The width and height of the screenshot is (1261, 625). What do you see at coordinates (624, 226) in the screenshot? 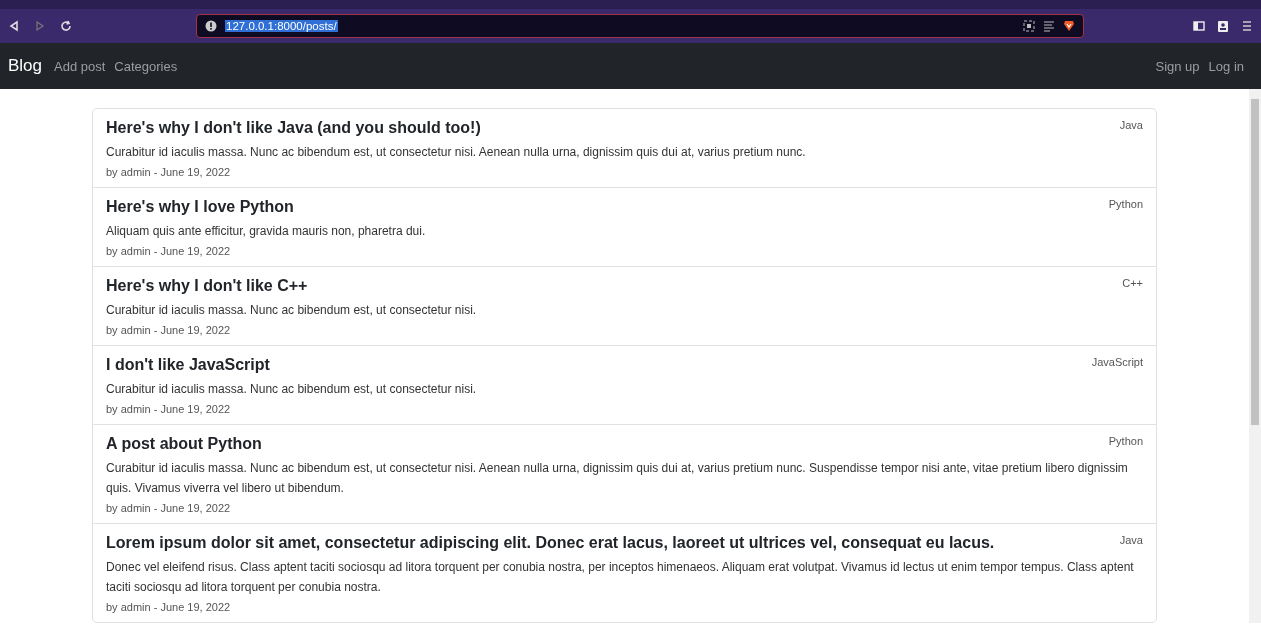
I see `post-item: Here's why I love Python Python Aliquam quis ante efficitur, gravida mauris non, pharetra dui. by admin - June 19, 2022` at bounding box center [624, 226].